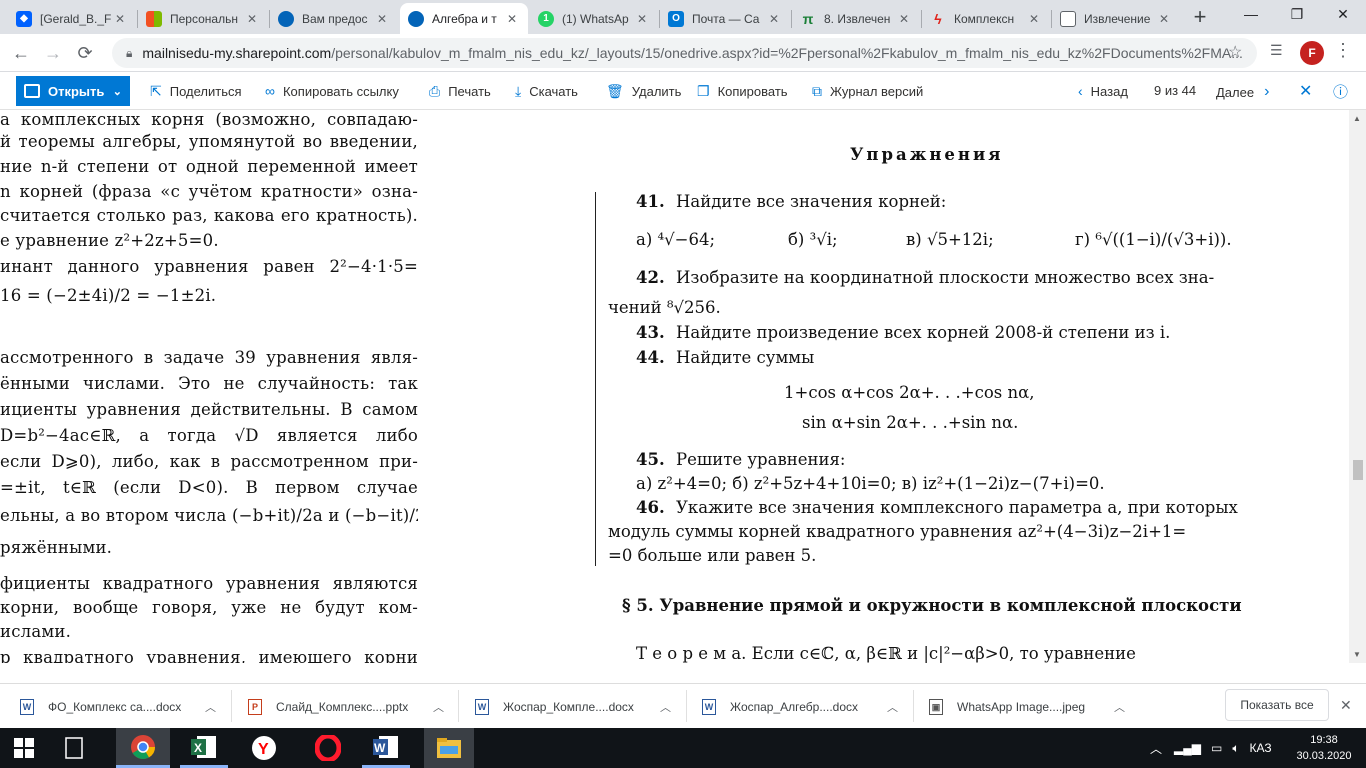 The width and height of the screenshot is (1366, 768). I want to click on clock-time: 19:38, so click(1324, 740).